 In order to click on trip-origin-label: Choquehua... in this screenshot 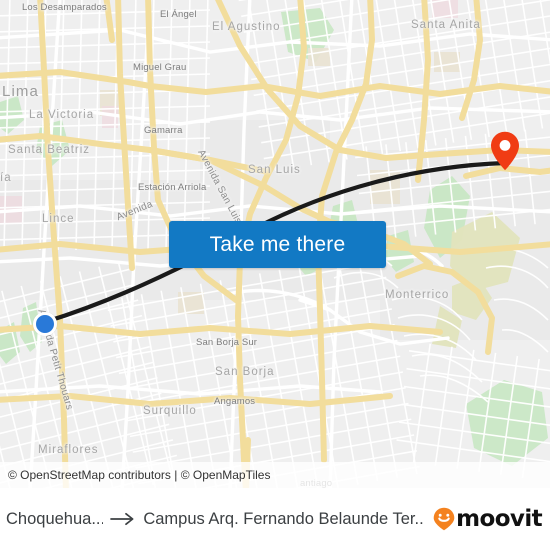, I will do `click(55, 518)`.